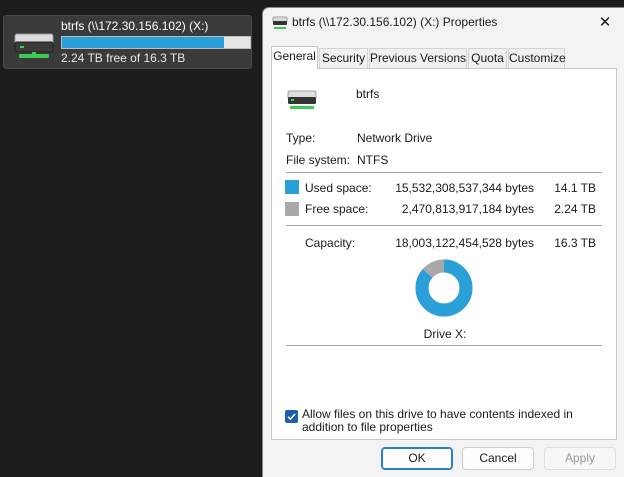 This screenshot has width=624, height=477. What do you see at coordinates (135, 26) in the screenshot?
I see `drive-tile-title: btrfs (\\172.30.156.102) (X:)` at bounding box center [135, 26].